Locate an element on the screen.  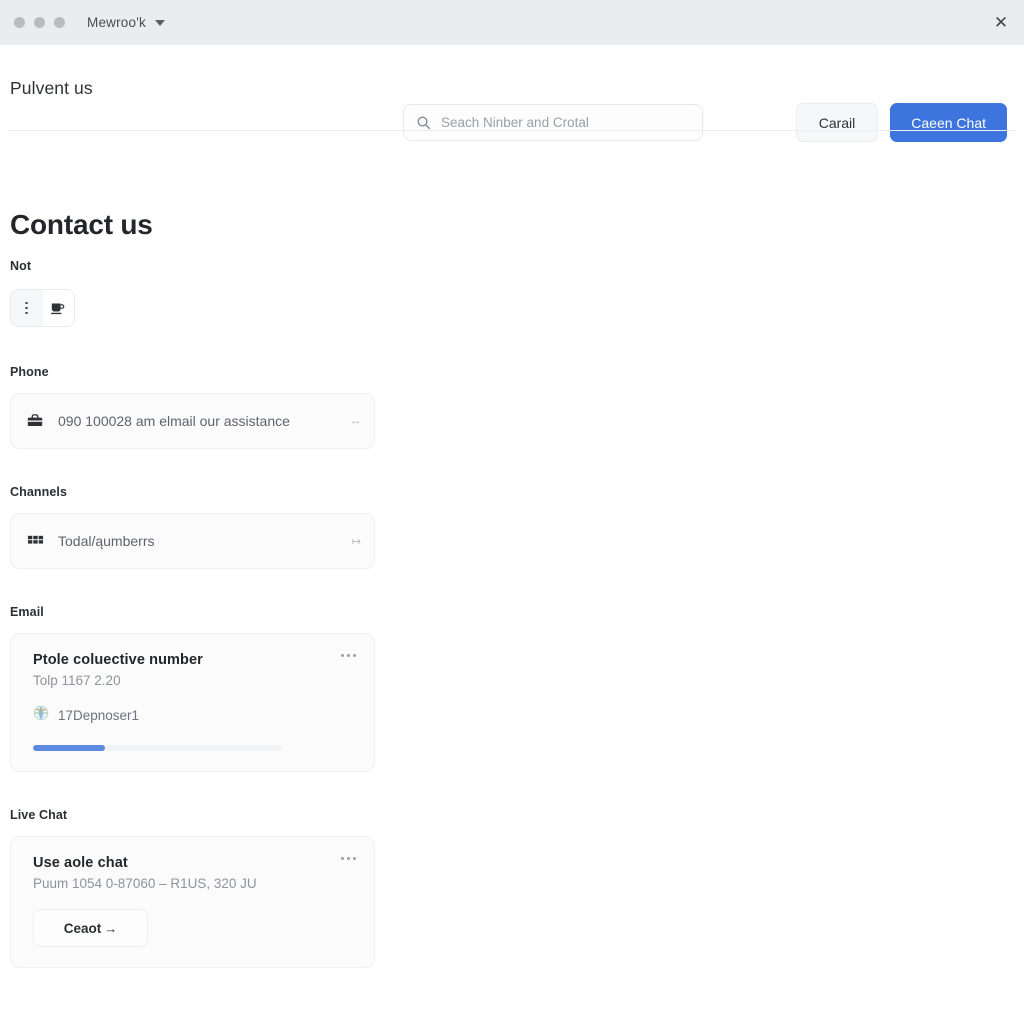
chevron-down-icon is located at coordinates (159, 22).